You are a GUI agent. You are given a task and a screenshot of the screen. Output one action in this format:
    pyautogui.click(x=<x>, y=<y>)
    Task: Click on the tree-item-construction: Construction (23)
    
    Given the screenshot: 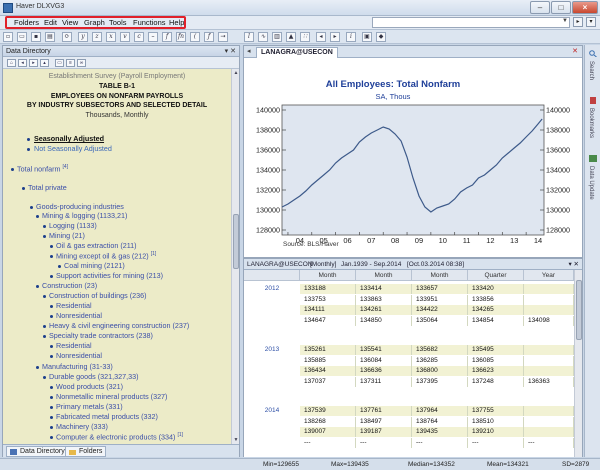 What is the action you would take?
    pyautogui.click(x=69, y=285)
    